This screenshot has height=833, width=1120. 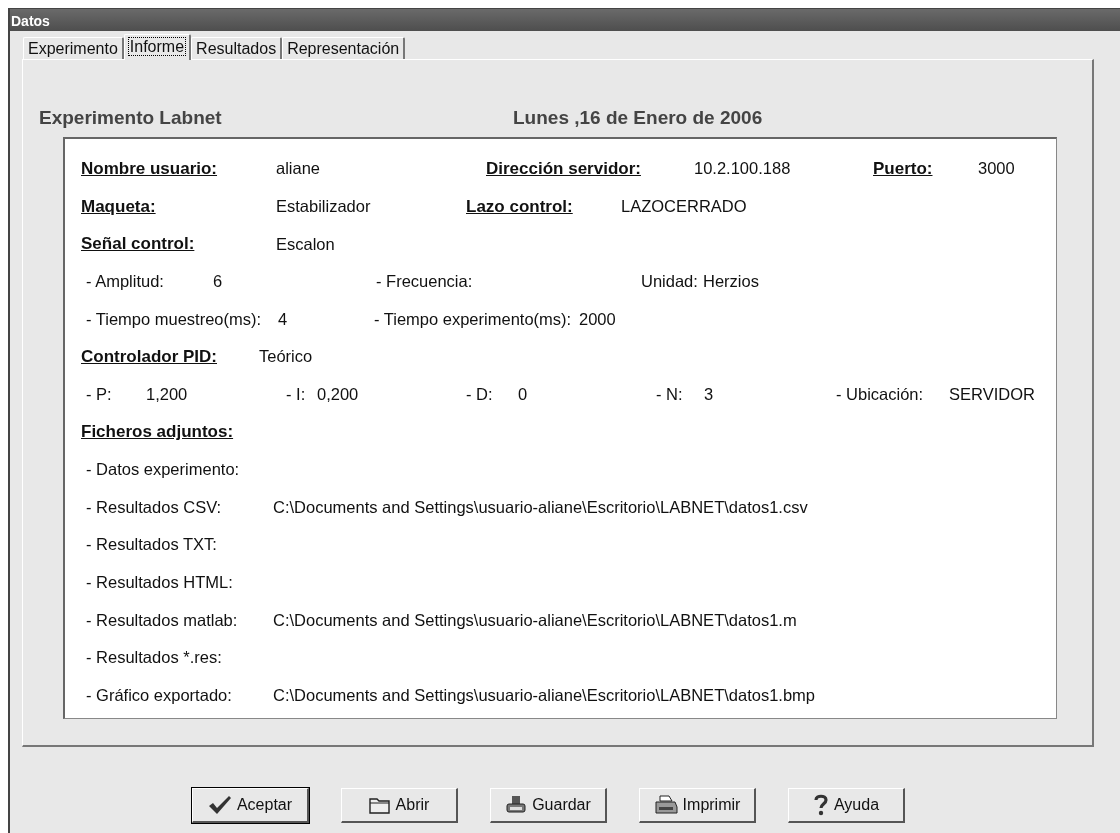 I want to click on dialog-button: Aceptar, so click(x=250, y=805).